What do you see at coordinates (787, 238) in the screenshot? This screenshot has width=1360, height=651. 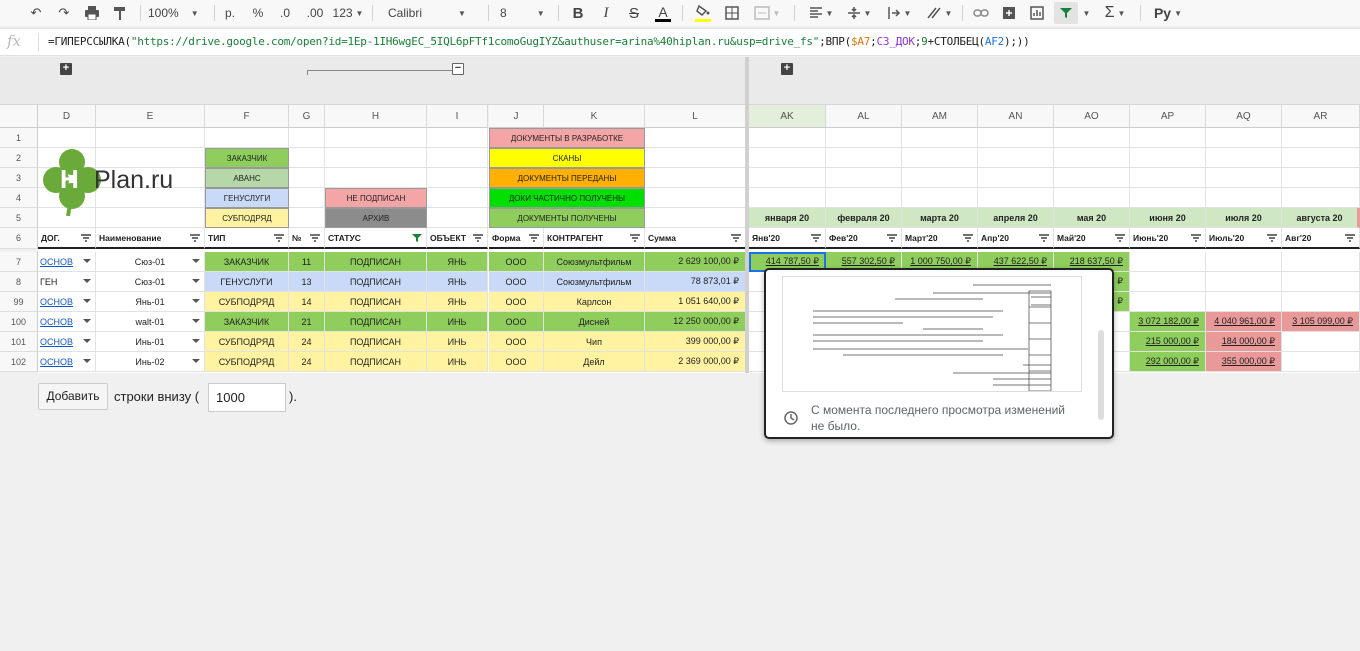 I see `column-title: Янв'20` at bounding box center [787, 238].